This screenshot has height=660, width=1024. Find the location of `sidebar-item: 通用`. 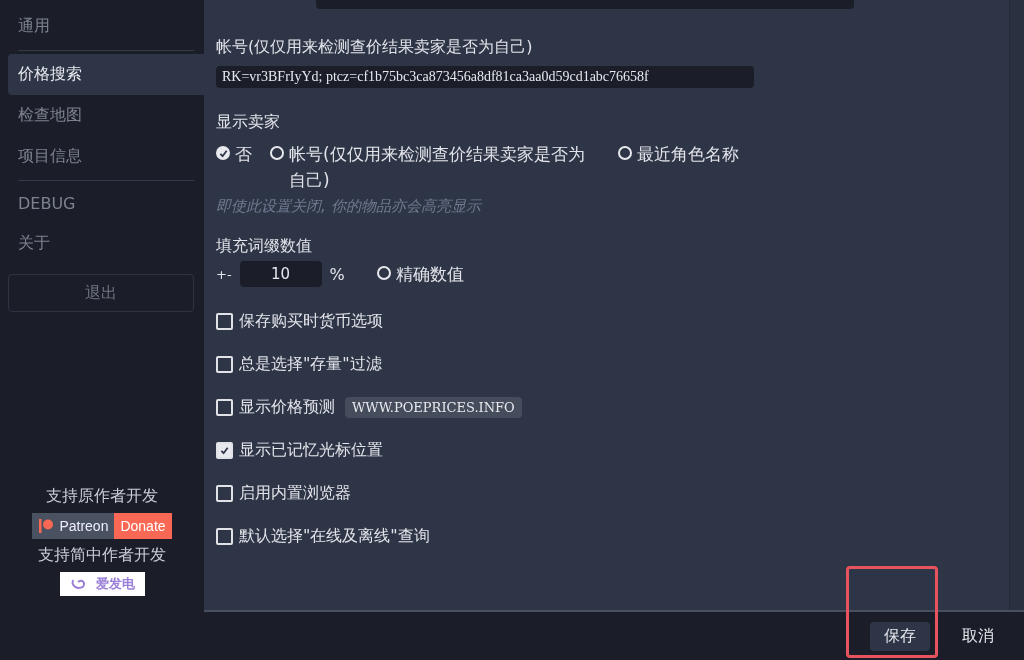

sidebar-item: 通用 is located at coordinates (106, 26).